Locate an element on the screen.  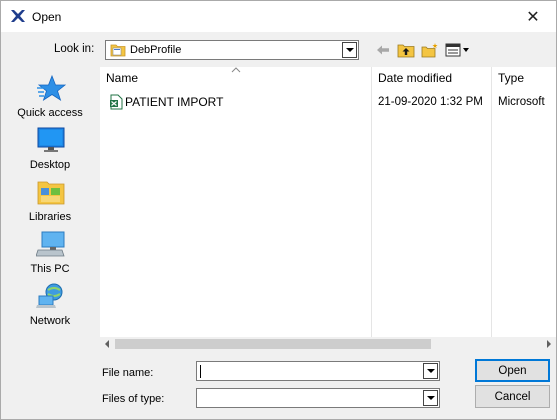
file-name: PATIENT IMPORT is located at coordinates (174, 102).